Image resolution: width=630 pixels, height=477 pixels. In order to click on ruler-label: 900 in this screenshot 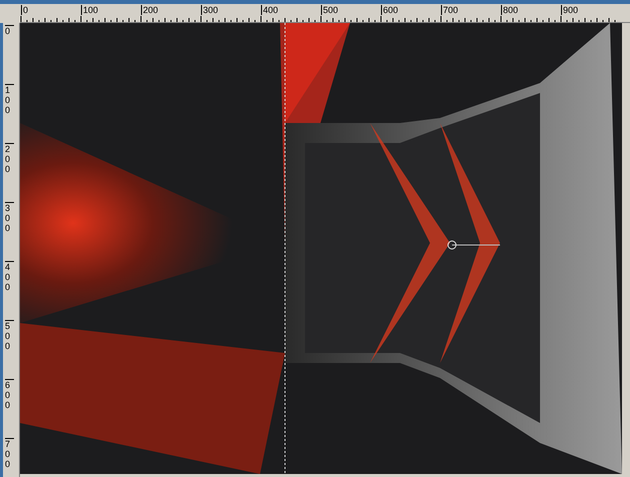, I will do `click(569, 10)`.